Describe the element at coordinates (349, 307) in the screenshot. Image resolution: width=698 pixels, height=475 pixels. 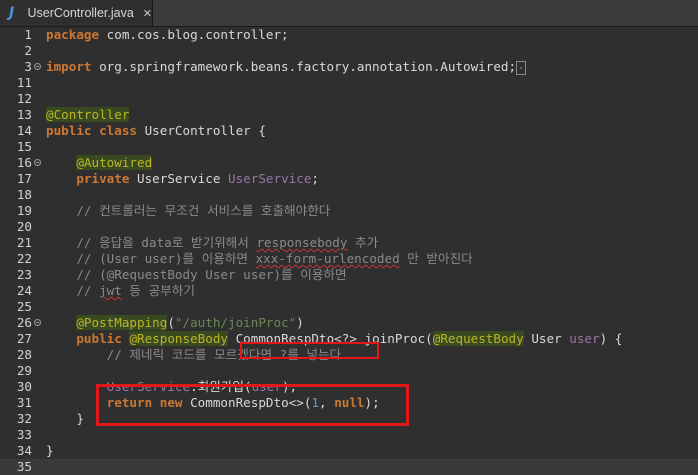
I see `code-line: 25` at that location.